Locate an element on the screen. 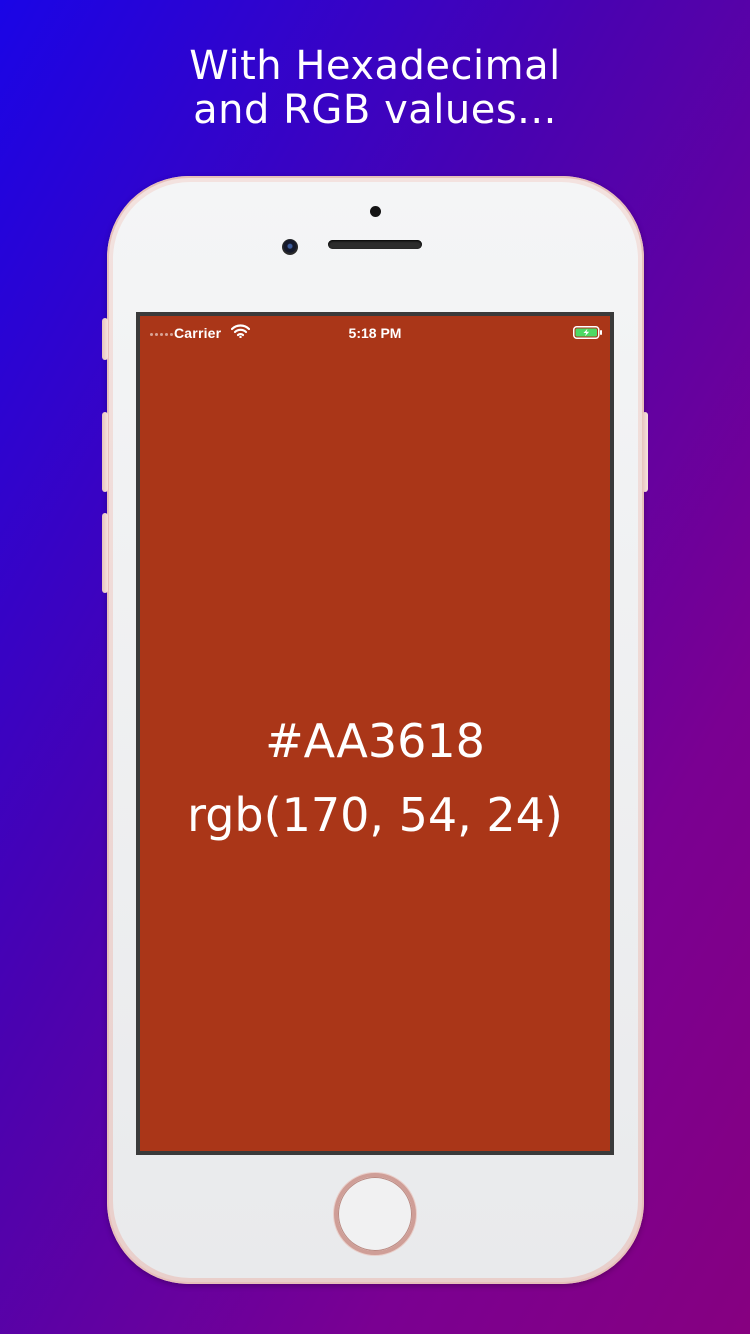 The height and width of the screenshot is (1334, 750). earpiece-speaker is located at coordinates (375, 244).